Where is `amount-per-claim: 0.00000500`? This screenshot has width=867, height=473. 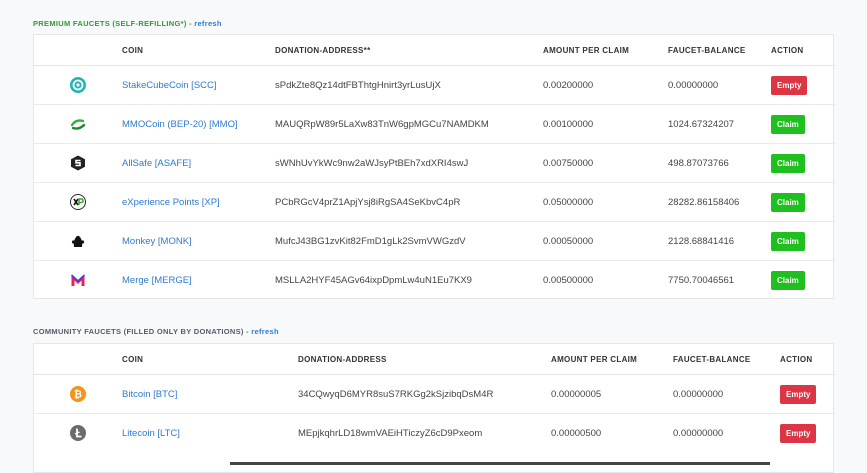
amount-per-claim: 0.00000500 is located at coordinates (576, 433).